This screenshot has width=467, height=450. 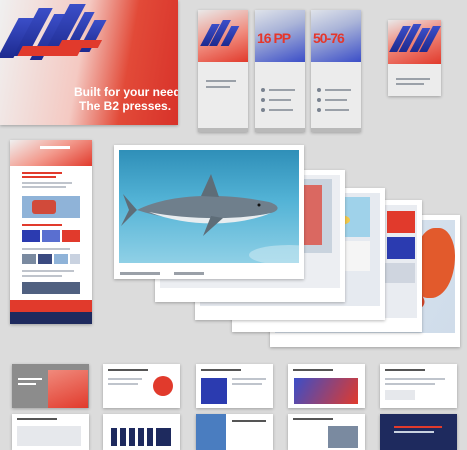 I want to click on banner-header: 50-76, so click(x=336, y=36).